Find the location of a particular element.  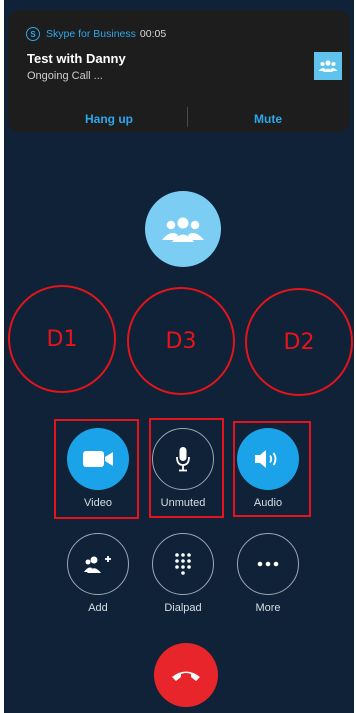

device-label-d1: D1 is located at coordinates (62, 339).